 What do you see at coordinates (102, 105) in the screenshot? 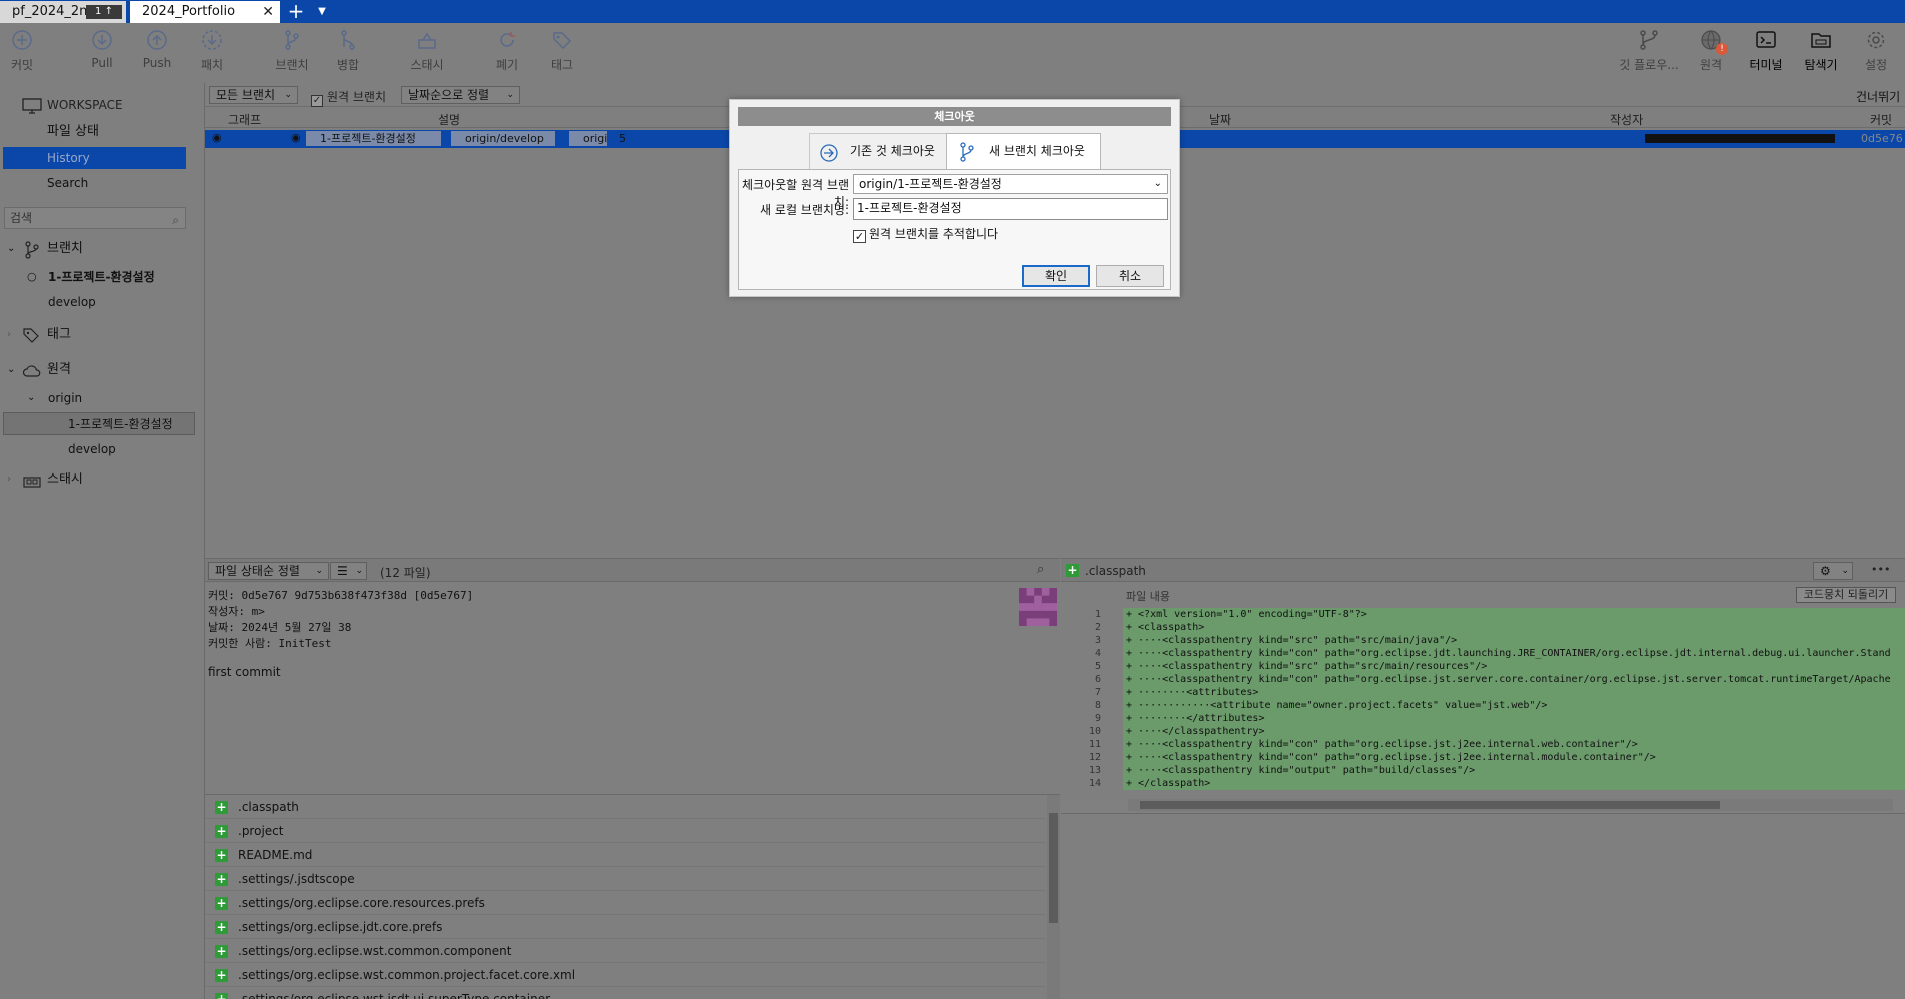
I see `sidebar-workspace-header: WORKSPACE` at bounding box center [102, 105].